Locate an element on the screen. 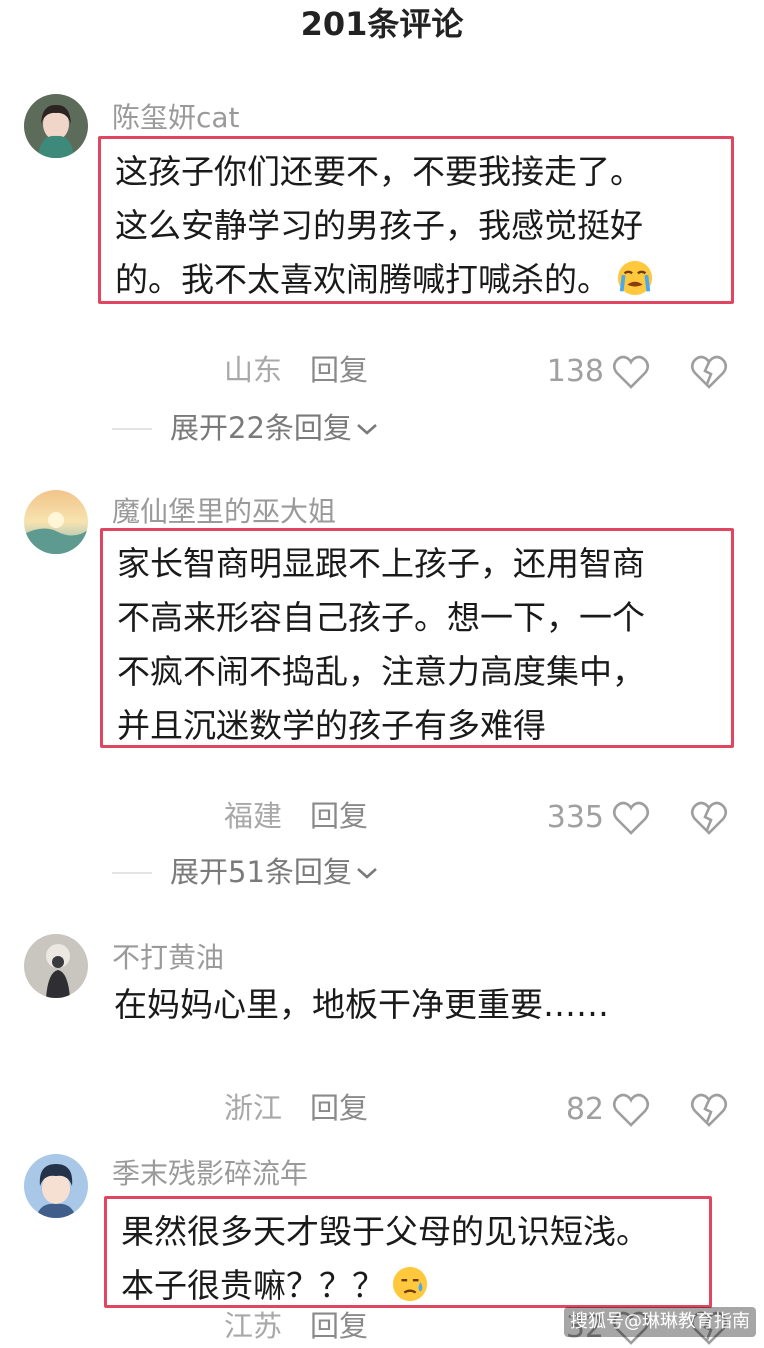 Image resolution: width=764 pixels, height=1348 pixels. username: 陈玺妍cat is located at coordinates (176, 116).